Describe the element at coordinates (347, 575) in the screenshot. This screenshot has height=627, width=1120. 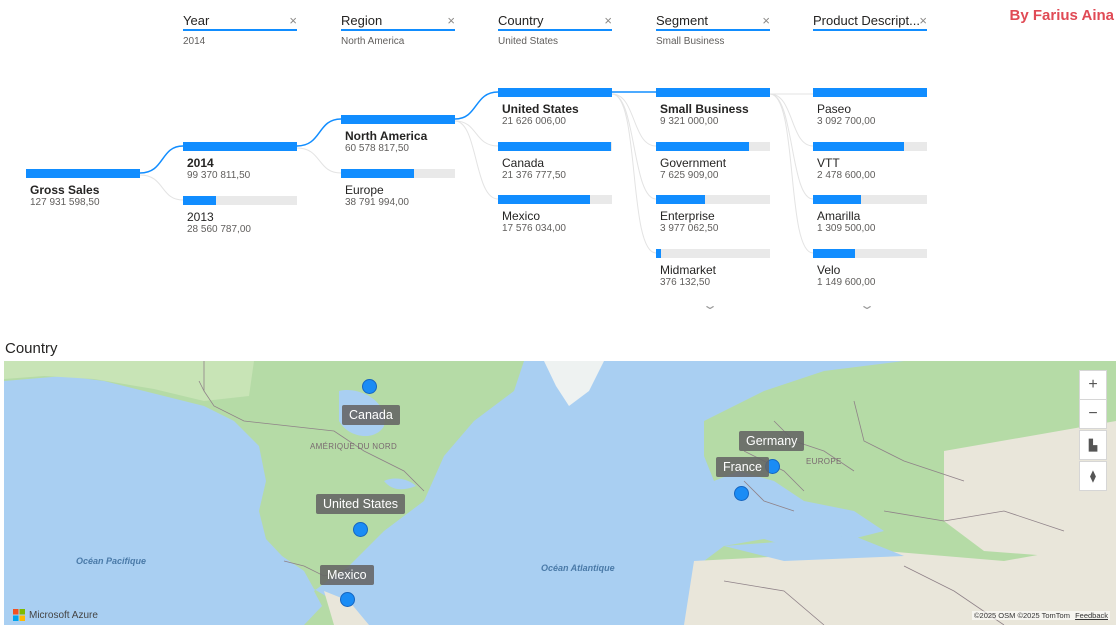
I see `map-label-mexico: Mexico` at that location.